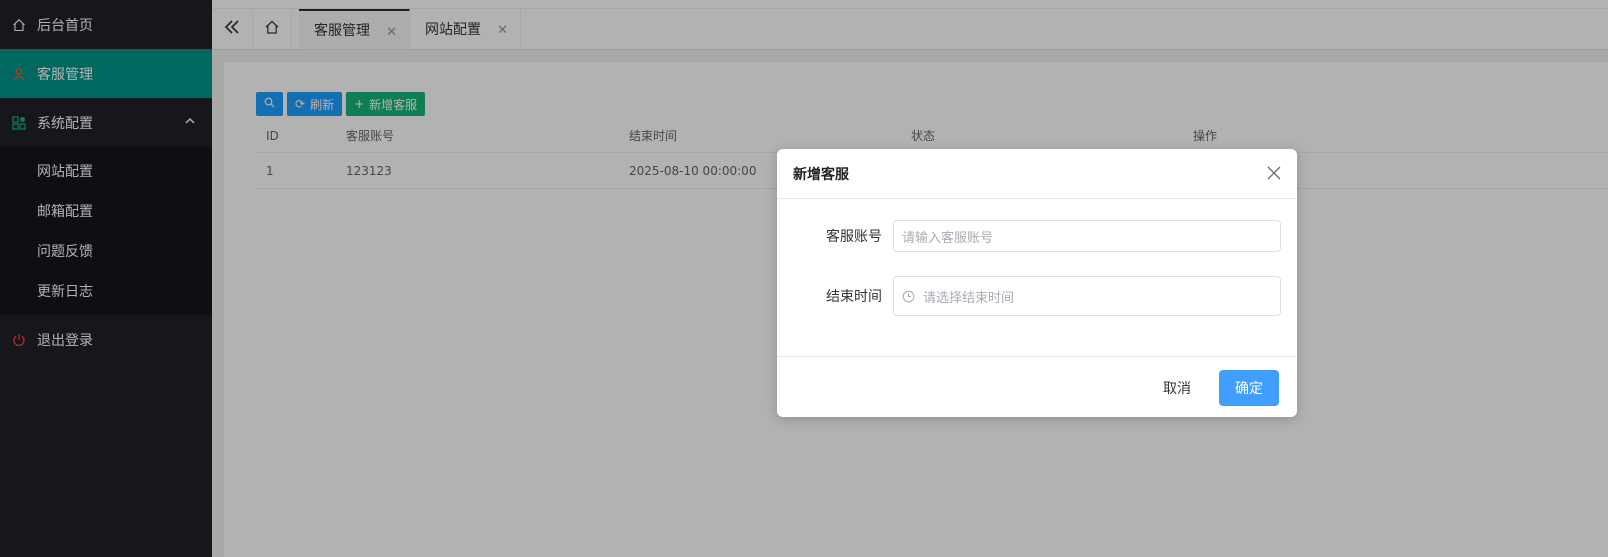 The width and height of the screenshot is (1608, 557). Describe the element at coordinates (1274, 173) in the screenshot. I see `close-icon` at that location.